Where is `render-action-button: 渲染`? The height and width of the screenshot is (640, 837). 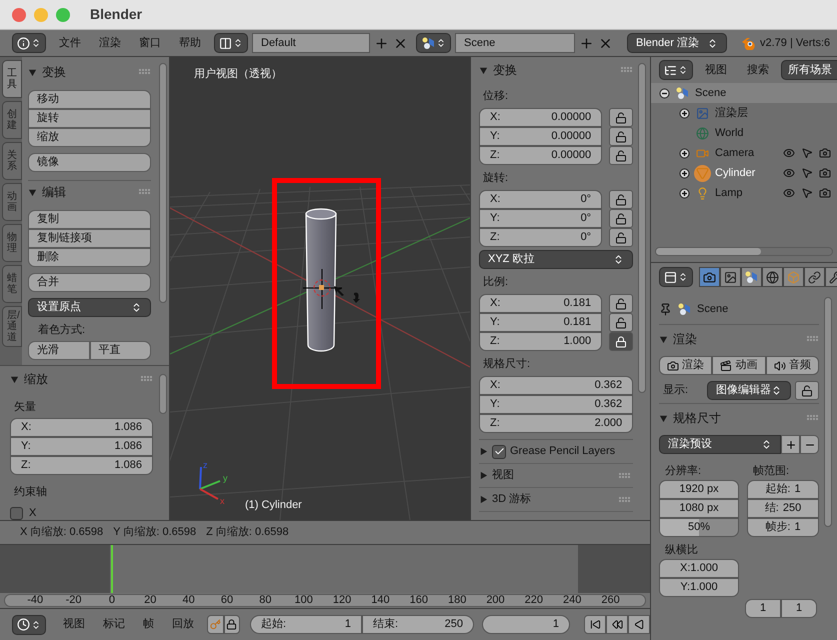
render-action-button: 渲染 is located at coordinates (685, 365).